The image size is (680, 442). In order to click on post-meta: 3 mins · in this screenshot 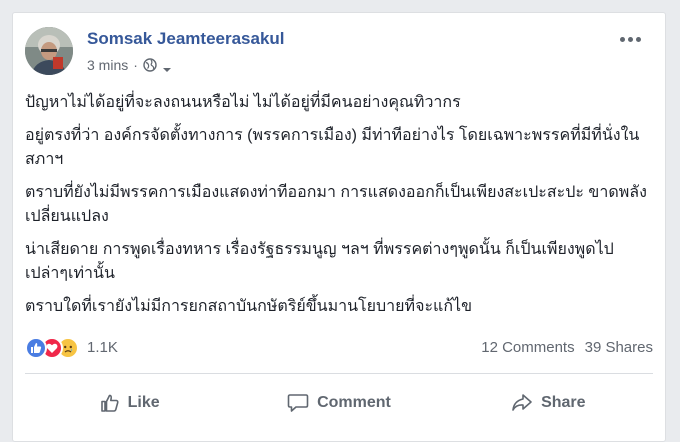, I will do `click(129, 65)`.